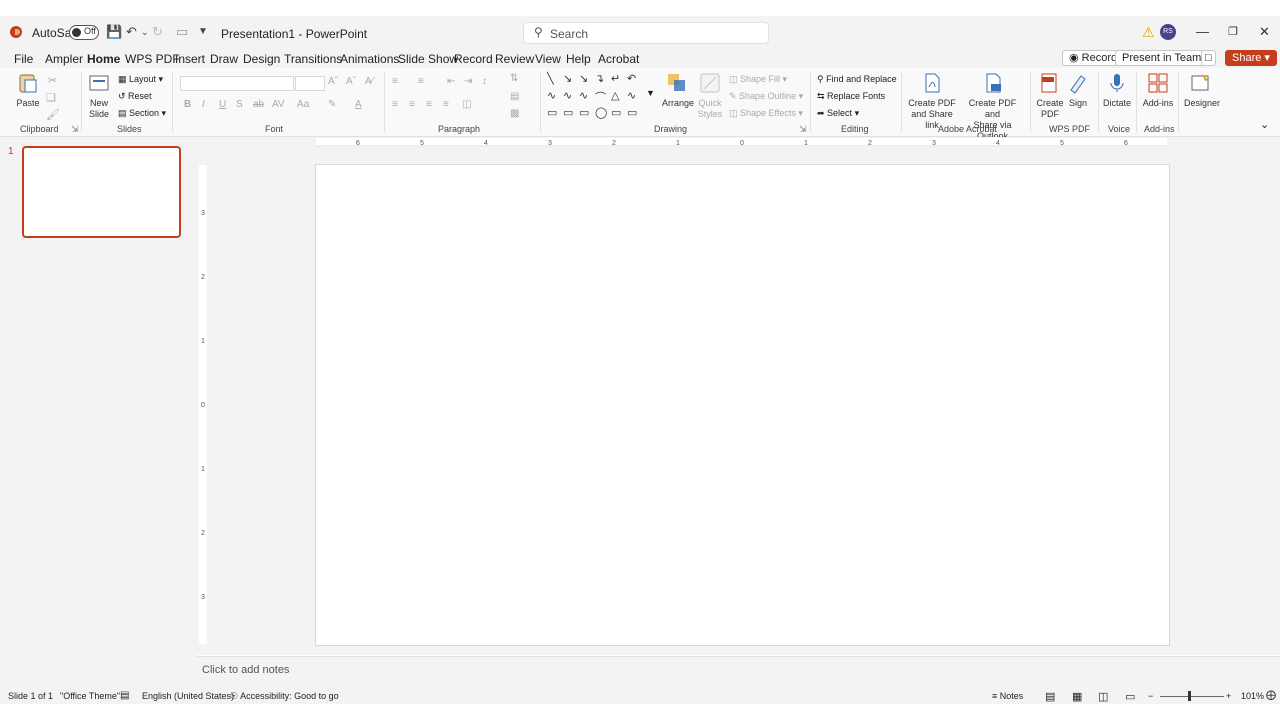 The width and height of the screenshot is (1280, 720). What do you see at coordinates (710, 96) in the screenshot?
I see `quick-styles-button: Quick Styles` at bounding box center [710, 96].